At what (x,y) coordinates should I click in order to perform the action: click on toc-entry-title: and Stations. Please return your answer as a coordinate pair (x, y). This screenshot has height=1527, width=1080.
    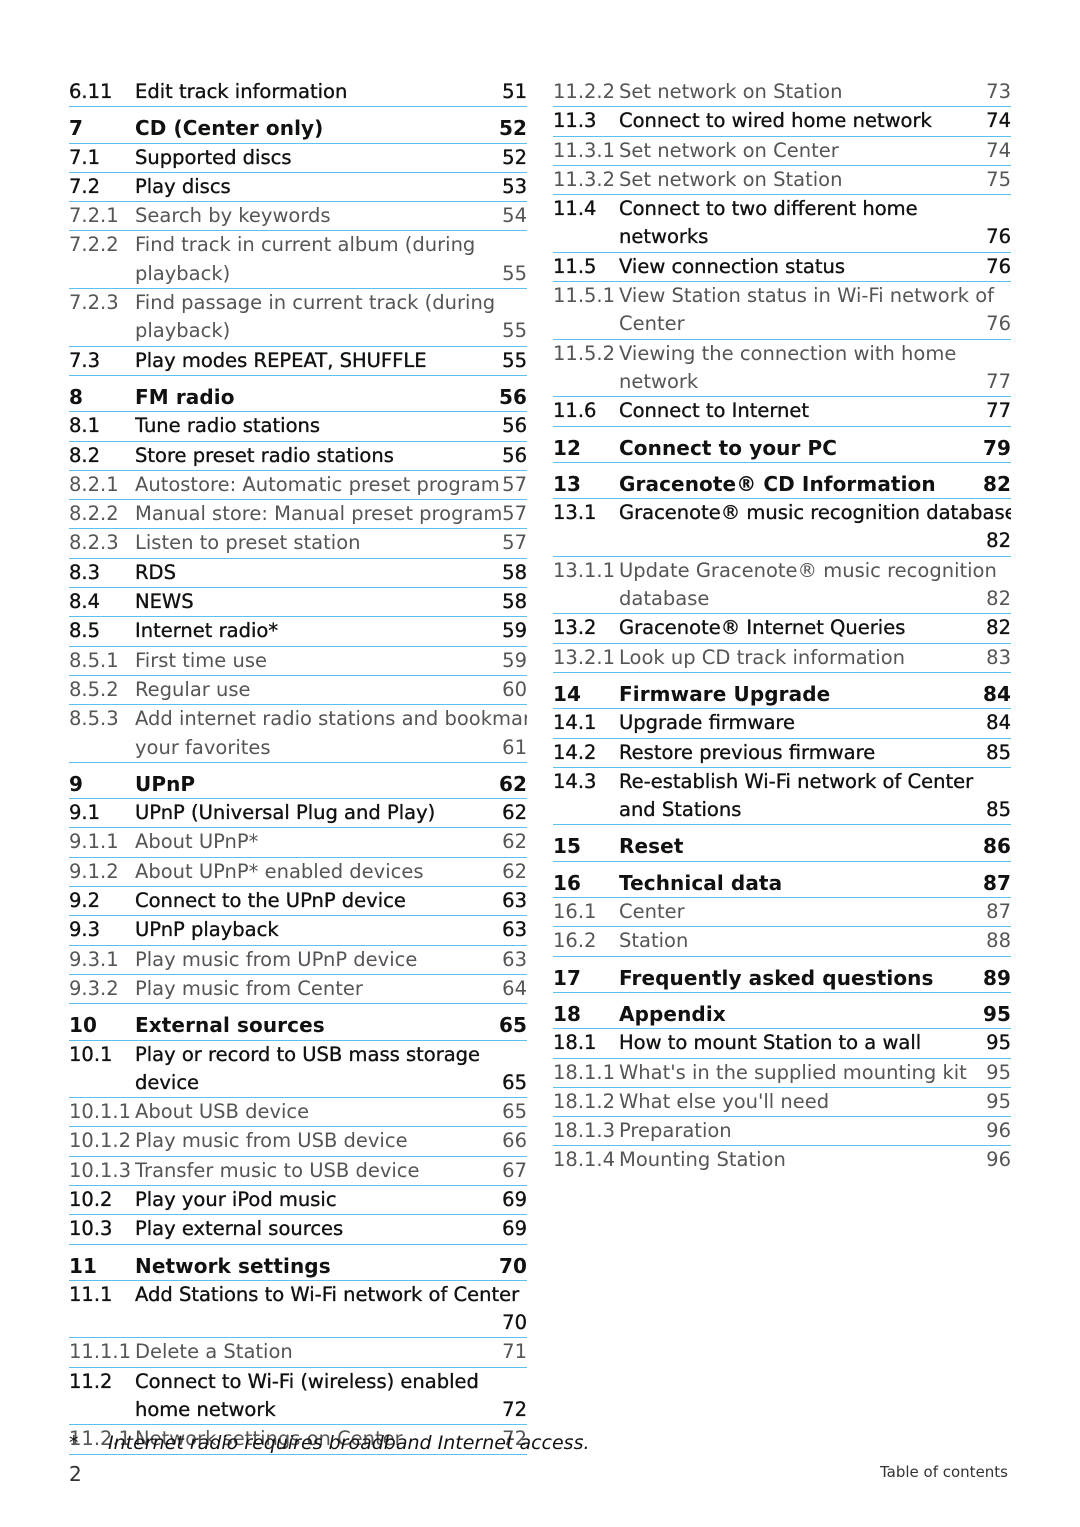
    Looking at the image, I should click on (802, 810).